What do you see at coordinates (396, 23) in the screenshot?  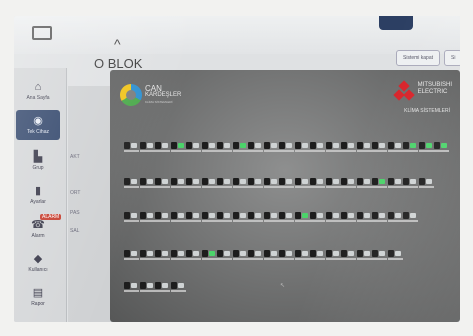 I see `top-menu-button` at bounding box center [396, 23].